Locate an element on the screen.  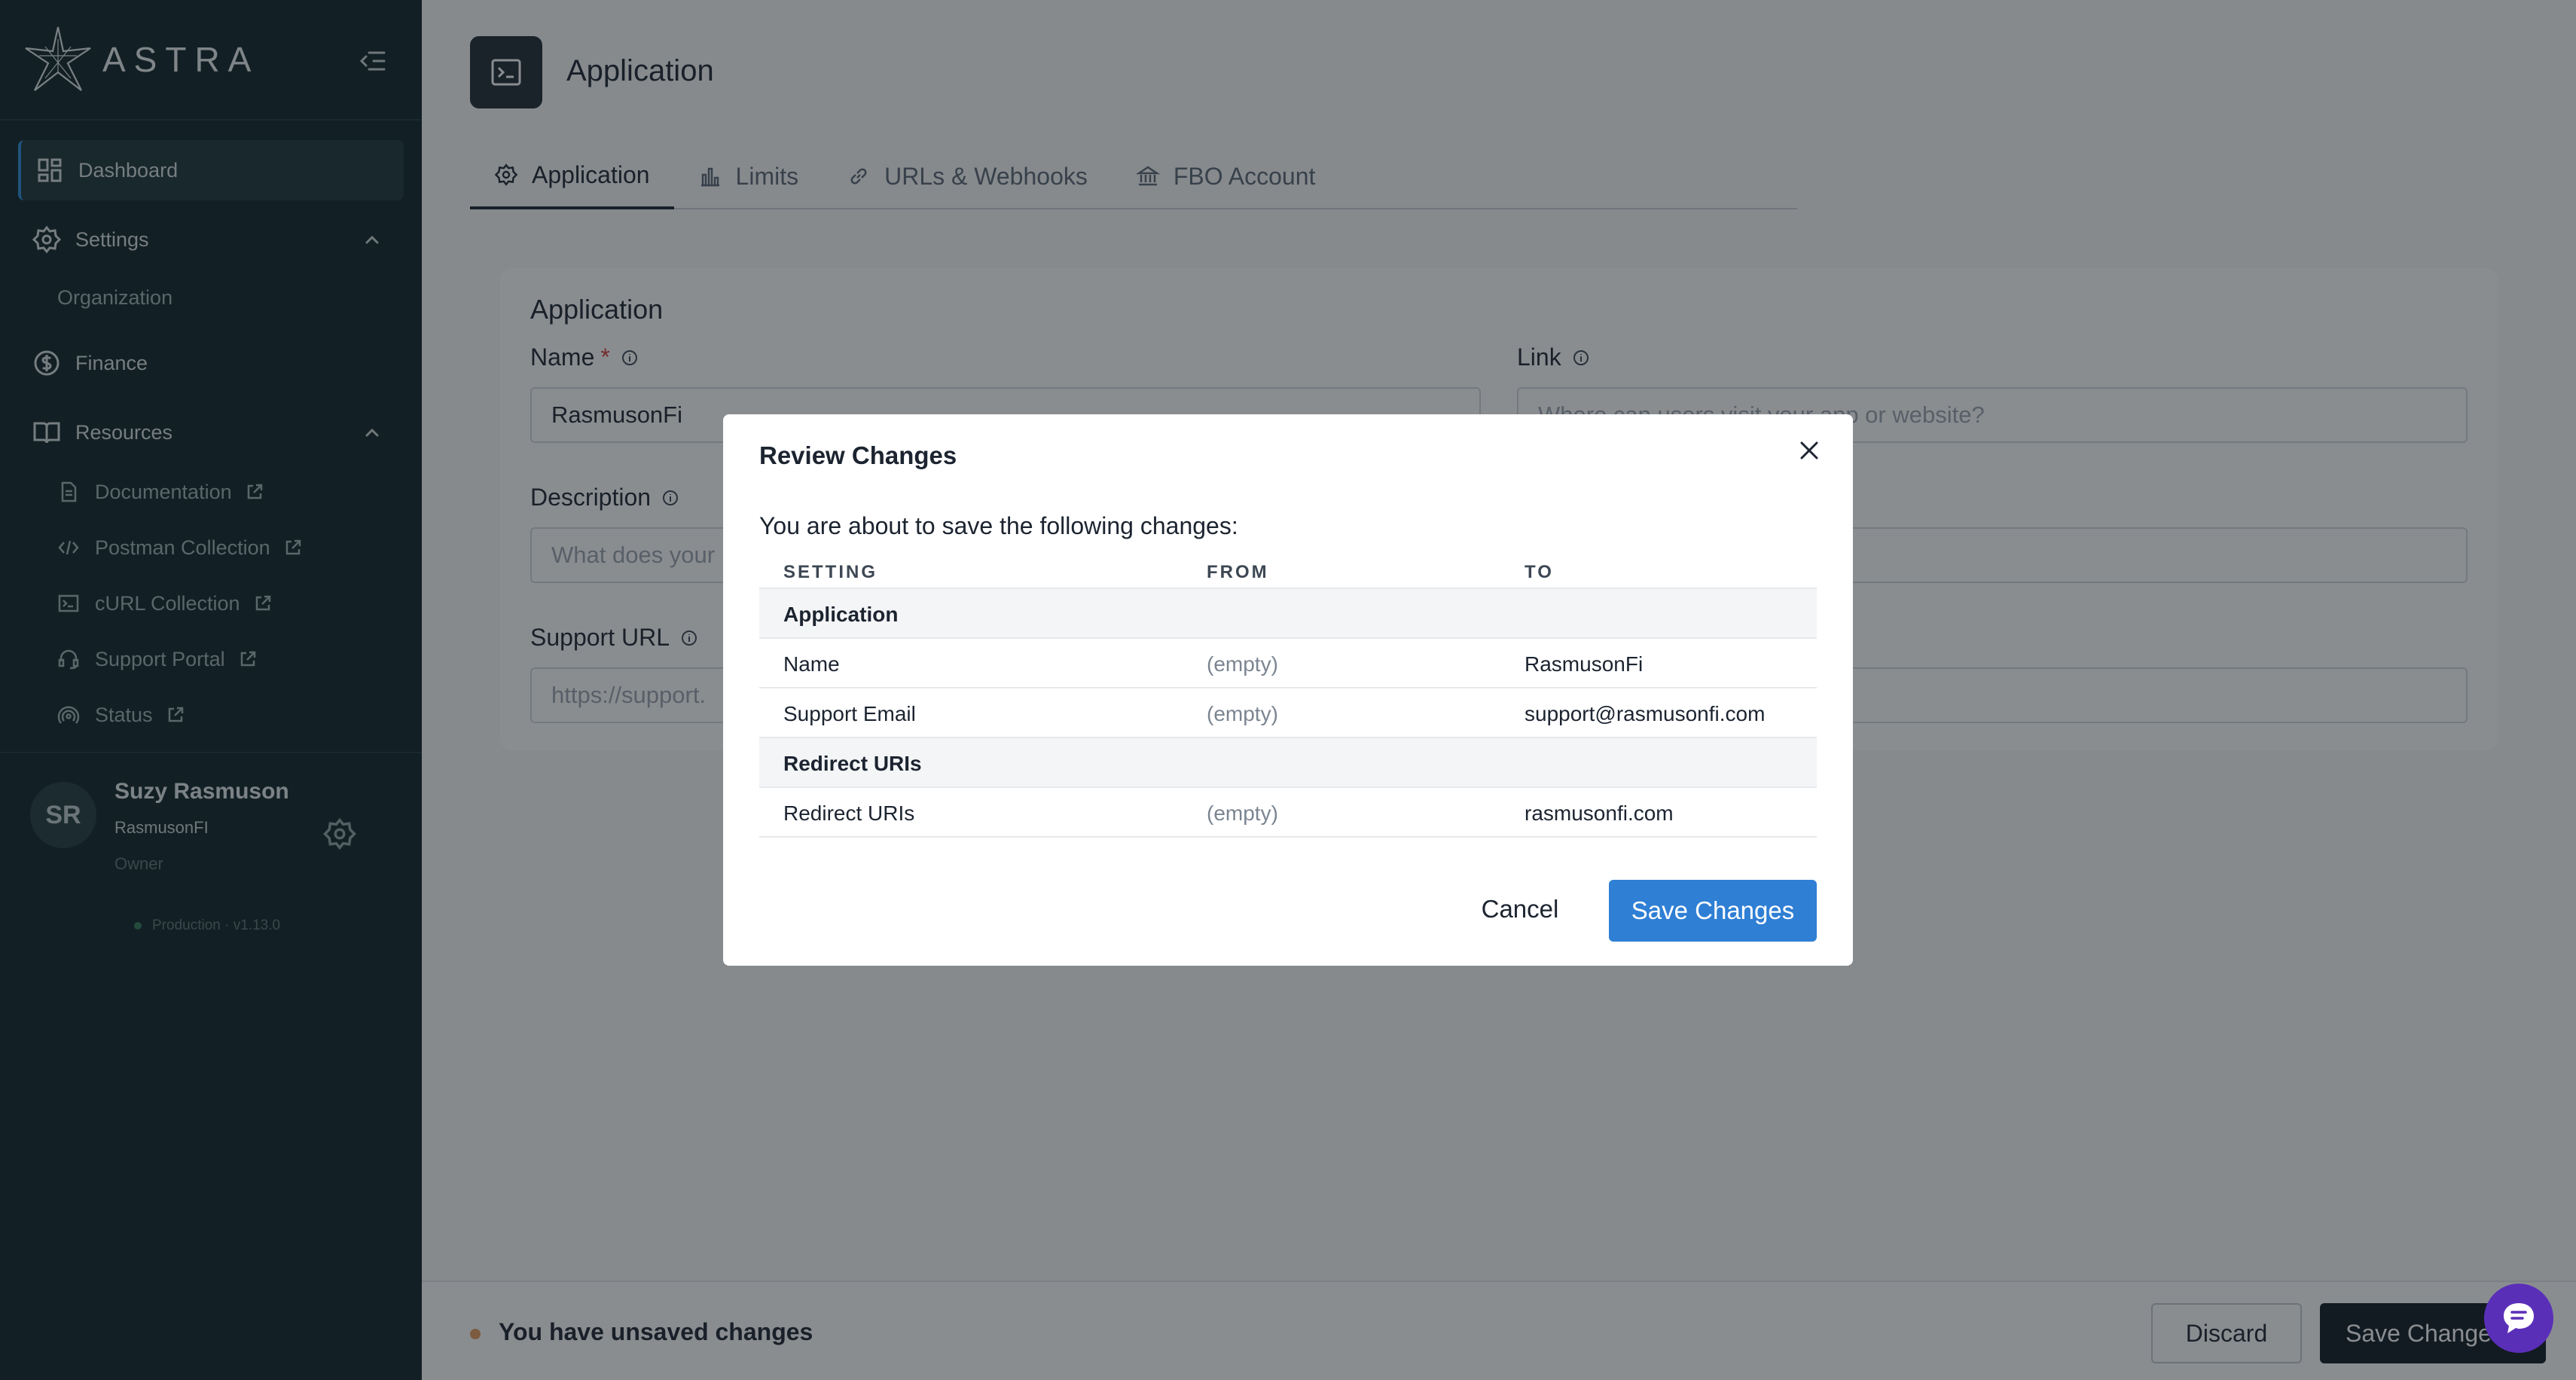
table-row: Name (empty) RasmusonFi is located at coordinates (1288, 663).